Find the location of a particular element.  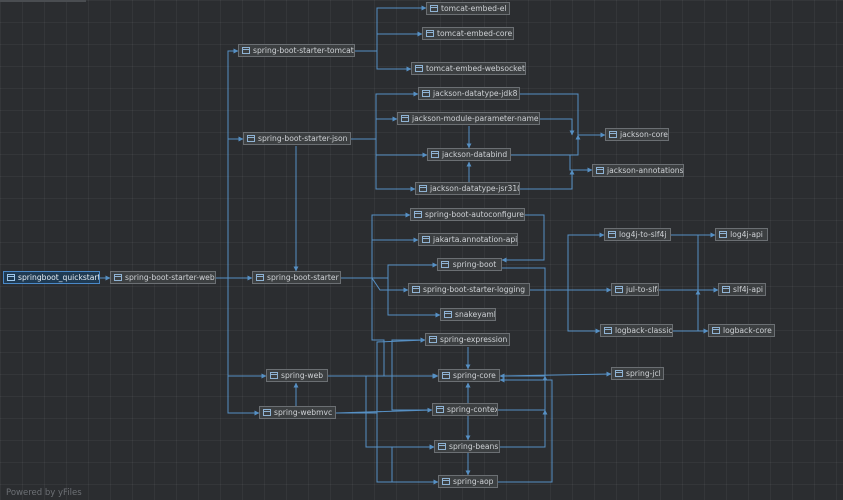

node-spring-aop: spring-aop is located at coordinates (468, 481).